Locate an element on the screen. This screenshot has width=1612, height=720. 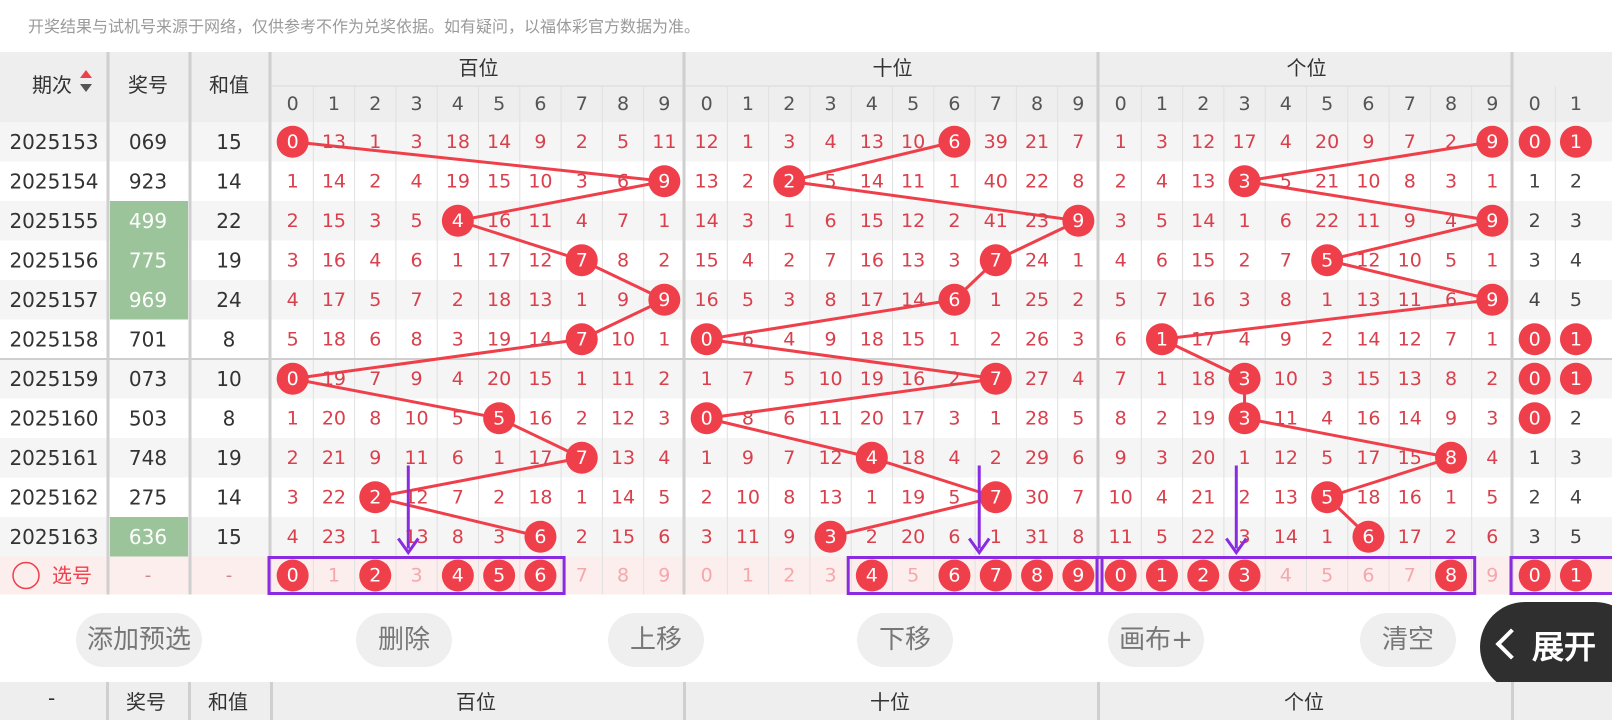
hit-ball-number: 2 is located at coordinates (789, 181).